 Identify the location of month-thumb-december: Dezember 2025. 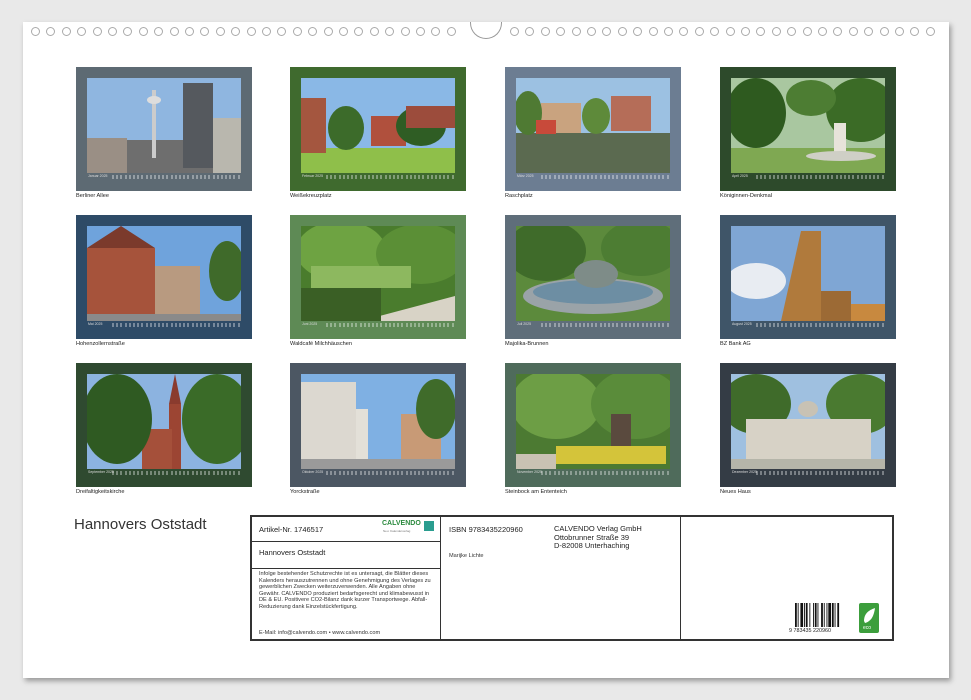
(808, 425).